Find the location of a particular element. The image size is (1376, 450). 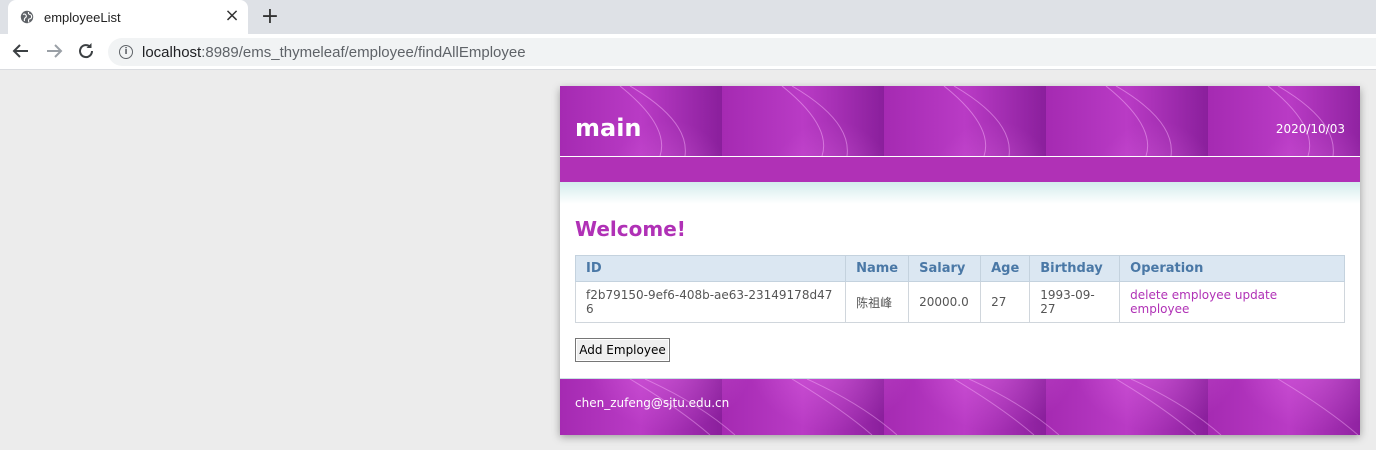

delete-employee-link: delete employee is located at coordinates (1180, 295).